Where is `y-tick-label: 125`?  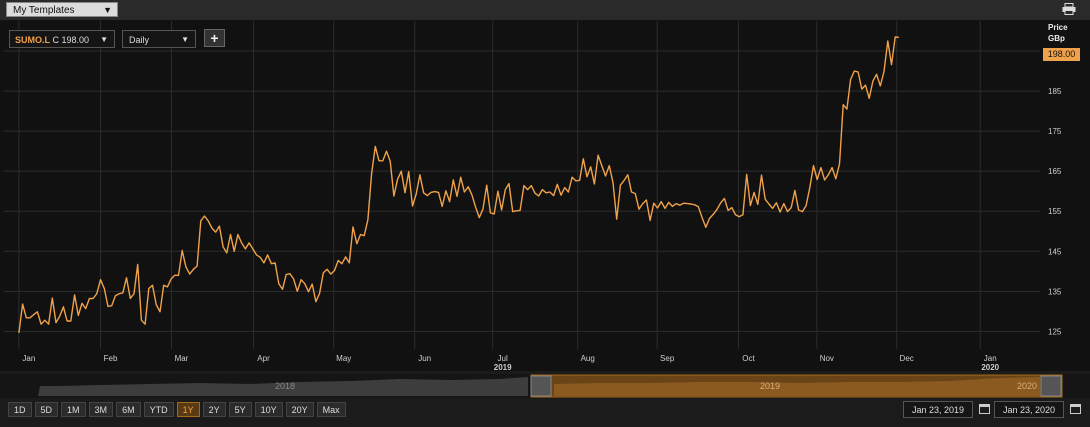 y-tick-label: 125 is located at coordinates (1055, 331).